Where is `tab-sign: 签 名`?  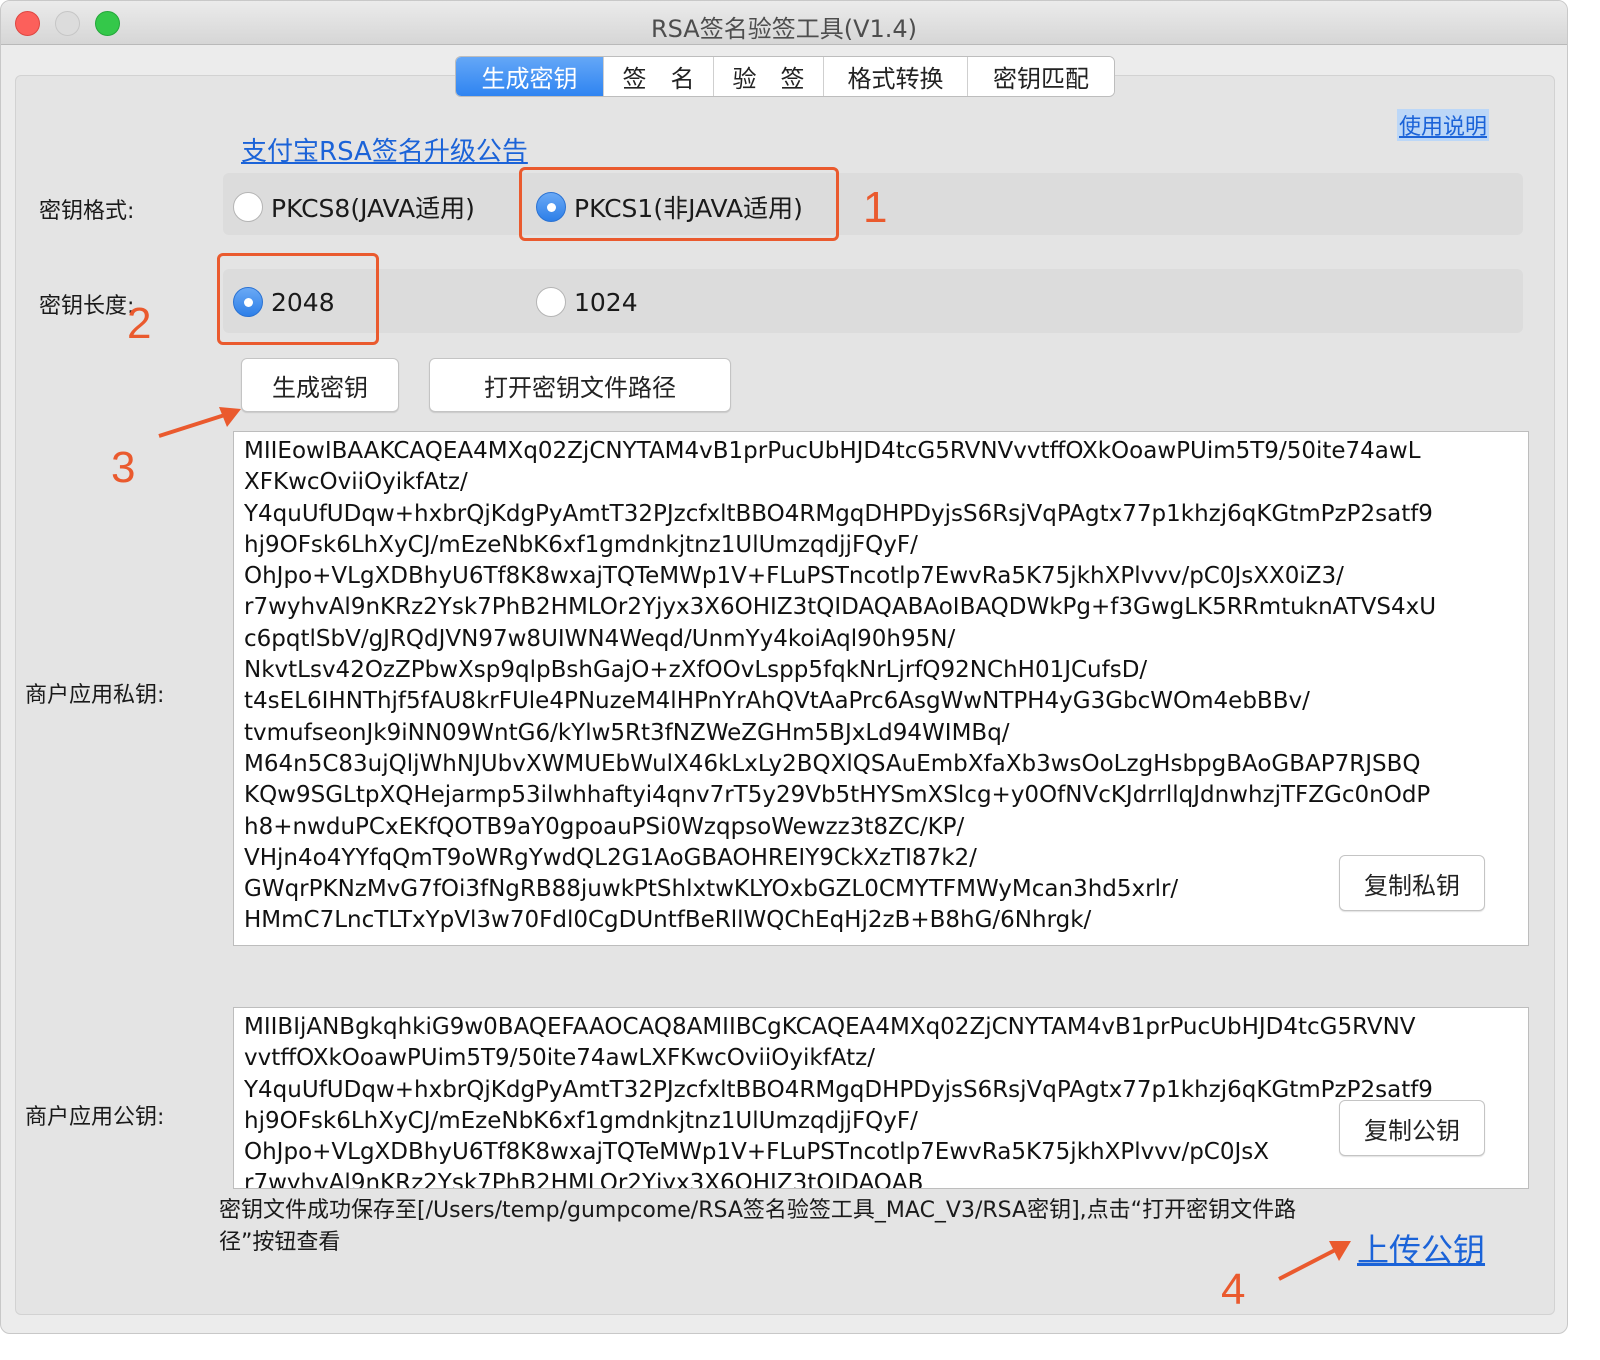 tab-sign: 签 名 is located at coordinates (659, 76).